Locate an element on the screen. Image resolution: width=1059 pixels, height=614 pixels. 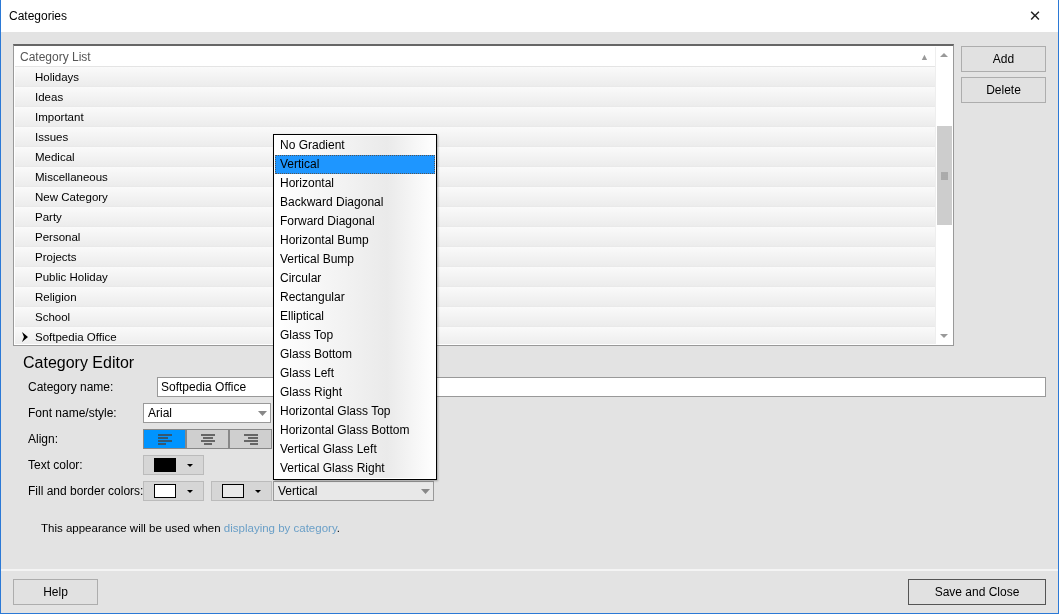
list-item: School is located at coordinates (53, 316).